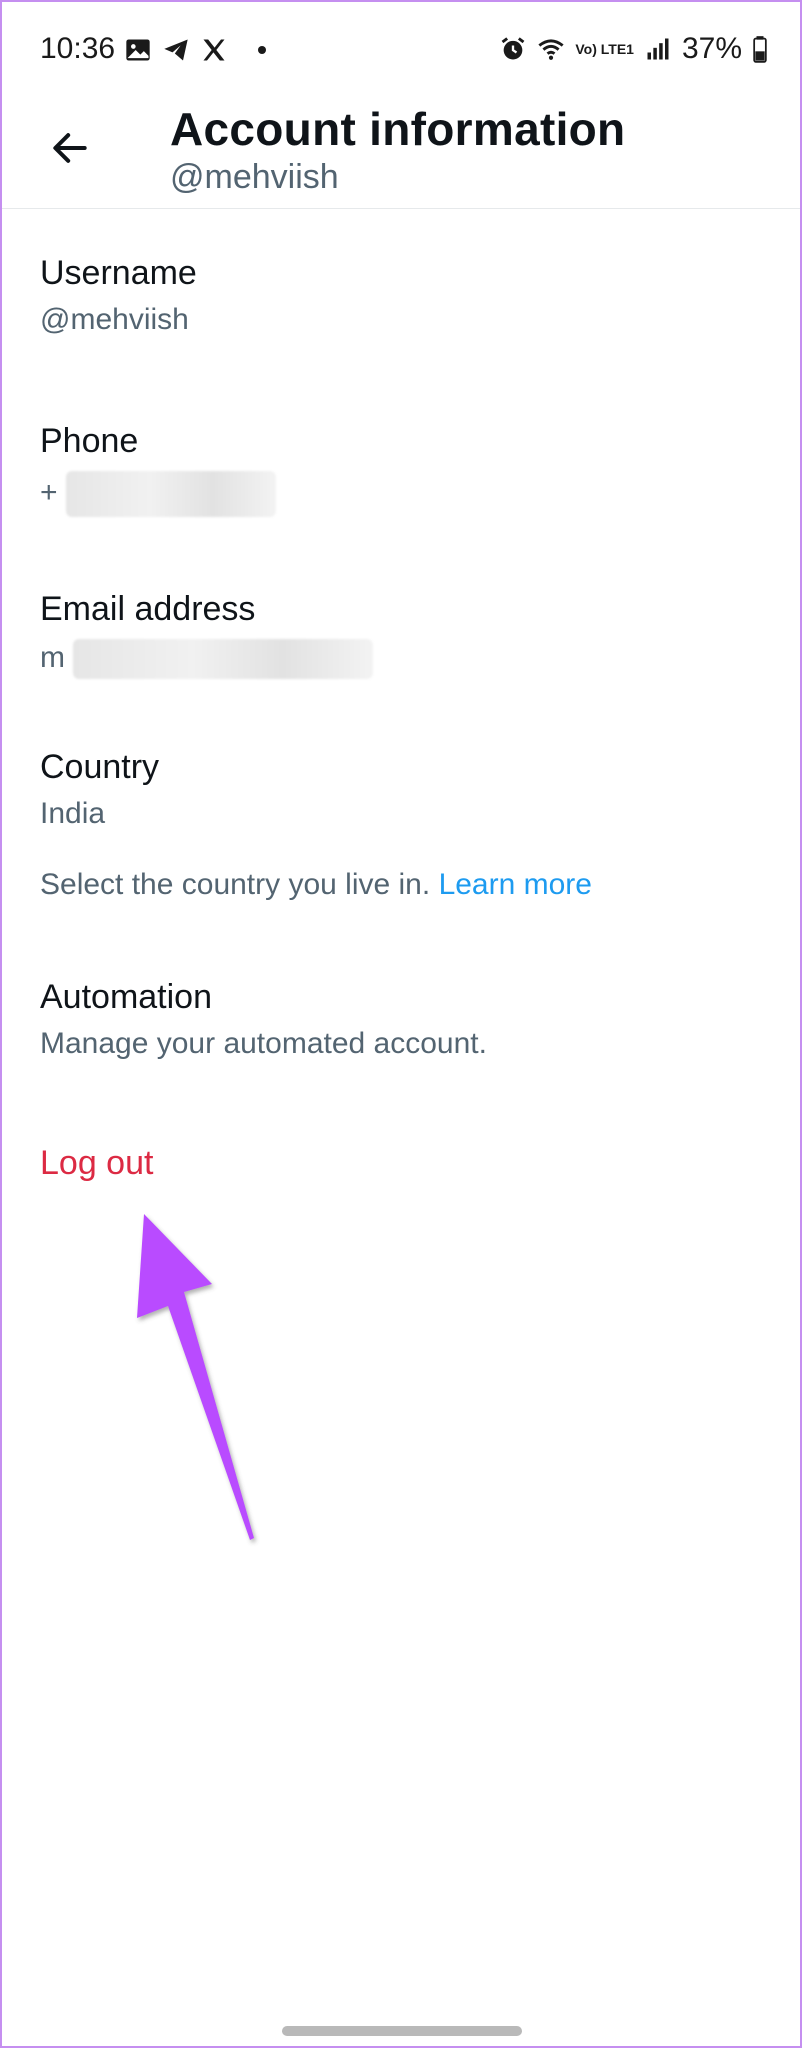 The height and width of the screenshot is (2048, 802). Describe the element at coordinates (658, 49) in the screenshot. I see `signal-icon` at that location.